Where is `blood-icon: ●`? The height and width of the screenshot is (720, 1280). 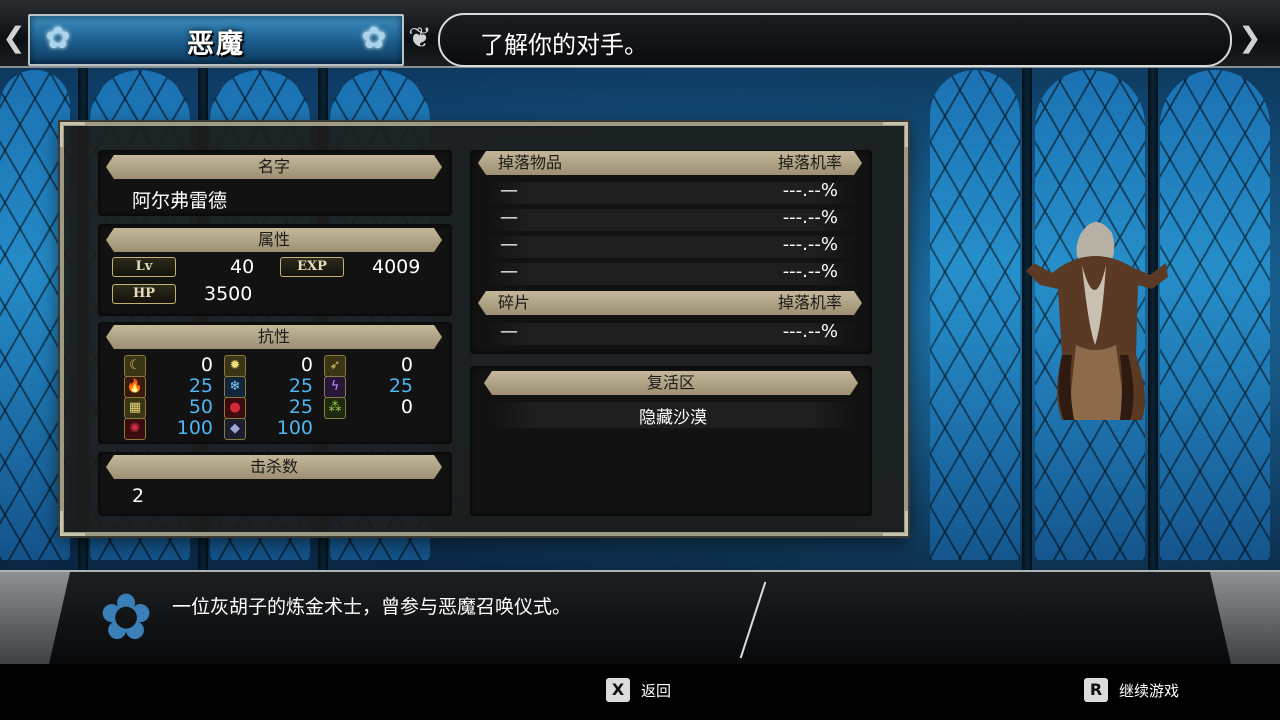
blood-icon: ● is located at coordinates (235, 408).